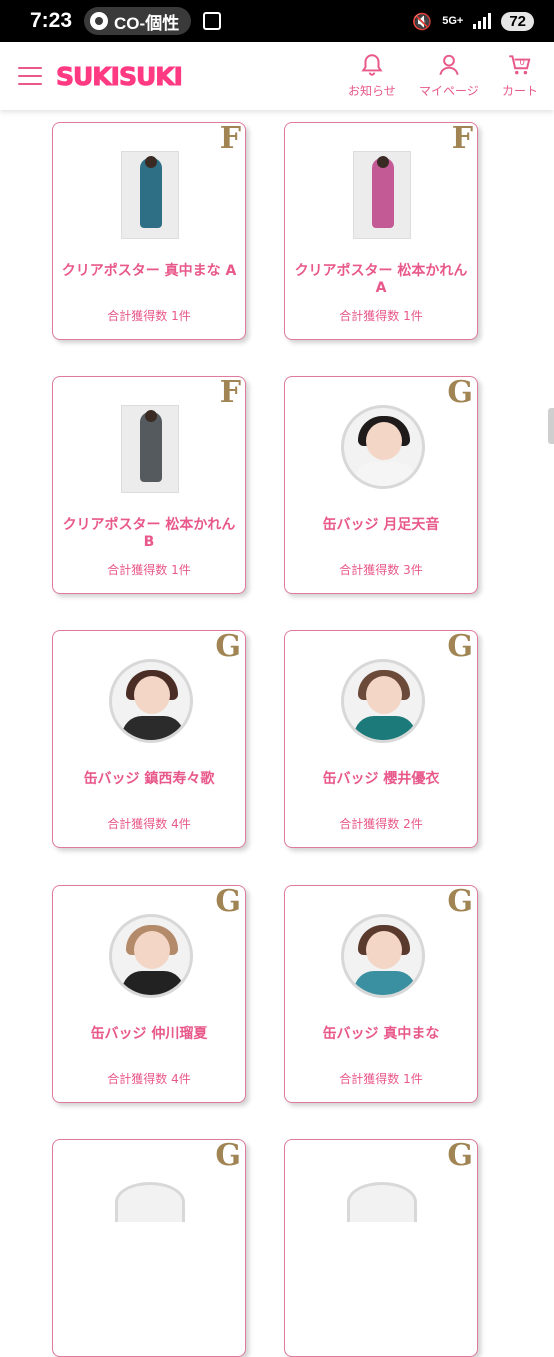  I want to click on hamburger-menu-icon, so click(30, 76).